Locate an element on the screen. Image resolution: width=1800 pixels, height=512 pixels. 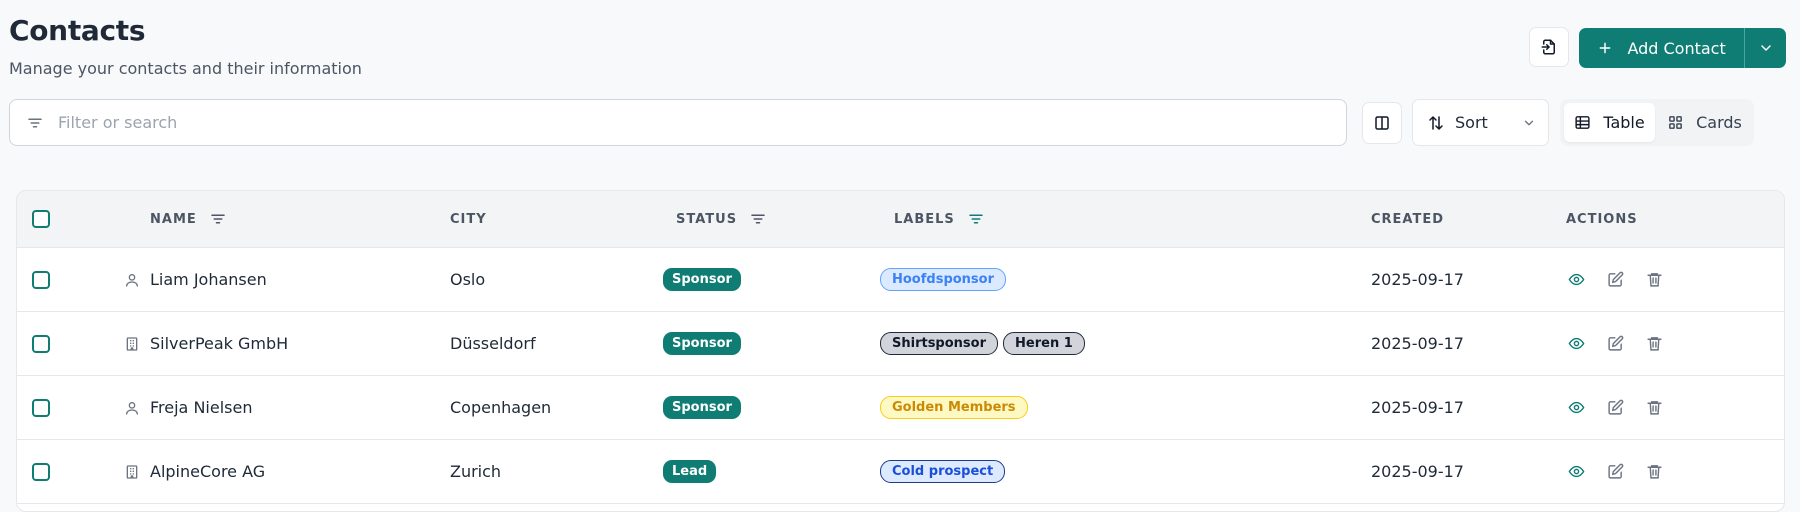
table-icon is located at coordinates (1582, 122).